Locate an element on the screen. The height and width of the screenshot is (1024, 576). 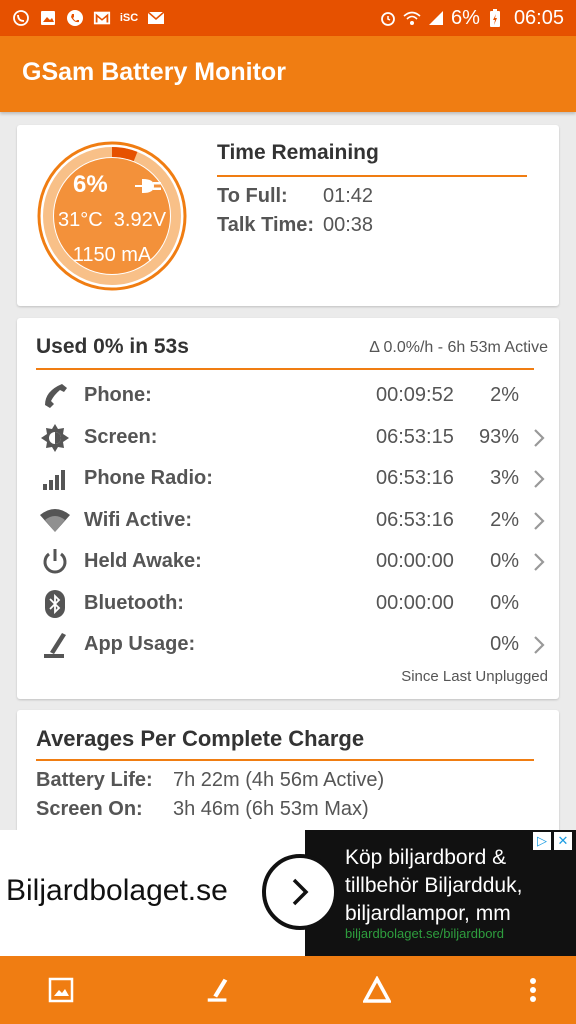
status-bar: iSC 6% 06:05 is located at coordinates (288, 18).